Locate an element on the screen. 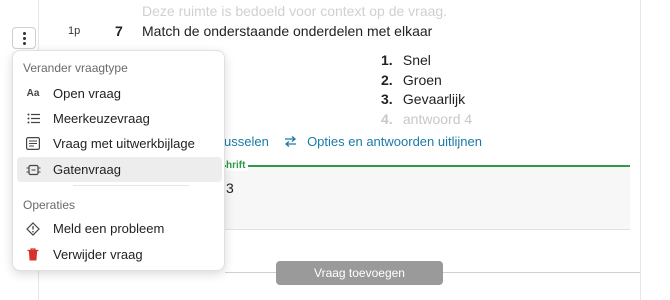  menu-item-label: Gatenvraag is located at coordinates (87, 169).